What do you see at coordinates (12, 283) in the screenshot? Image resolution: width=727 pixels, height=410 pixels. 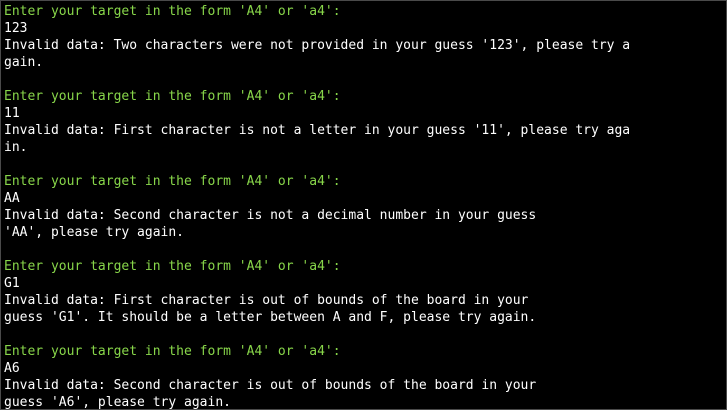 I see `user-input: G1` at bounding box center [12, 283].